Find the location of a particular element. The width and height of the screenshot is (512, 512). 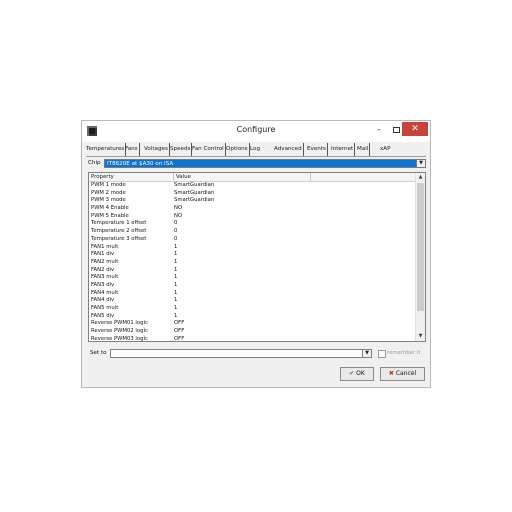

remember-checkbox is located at coordinates (382, 354).